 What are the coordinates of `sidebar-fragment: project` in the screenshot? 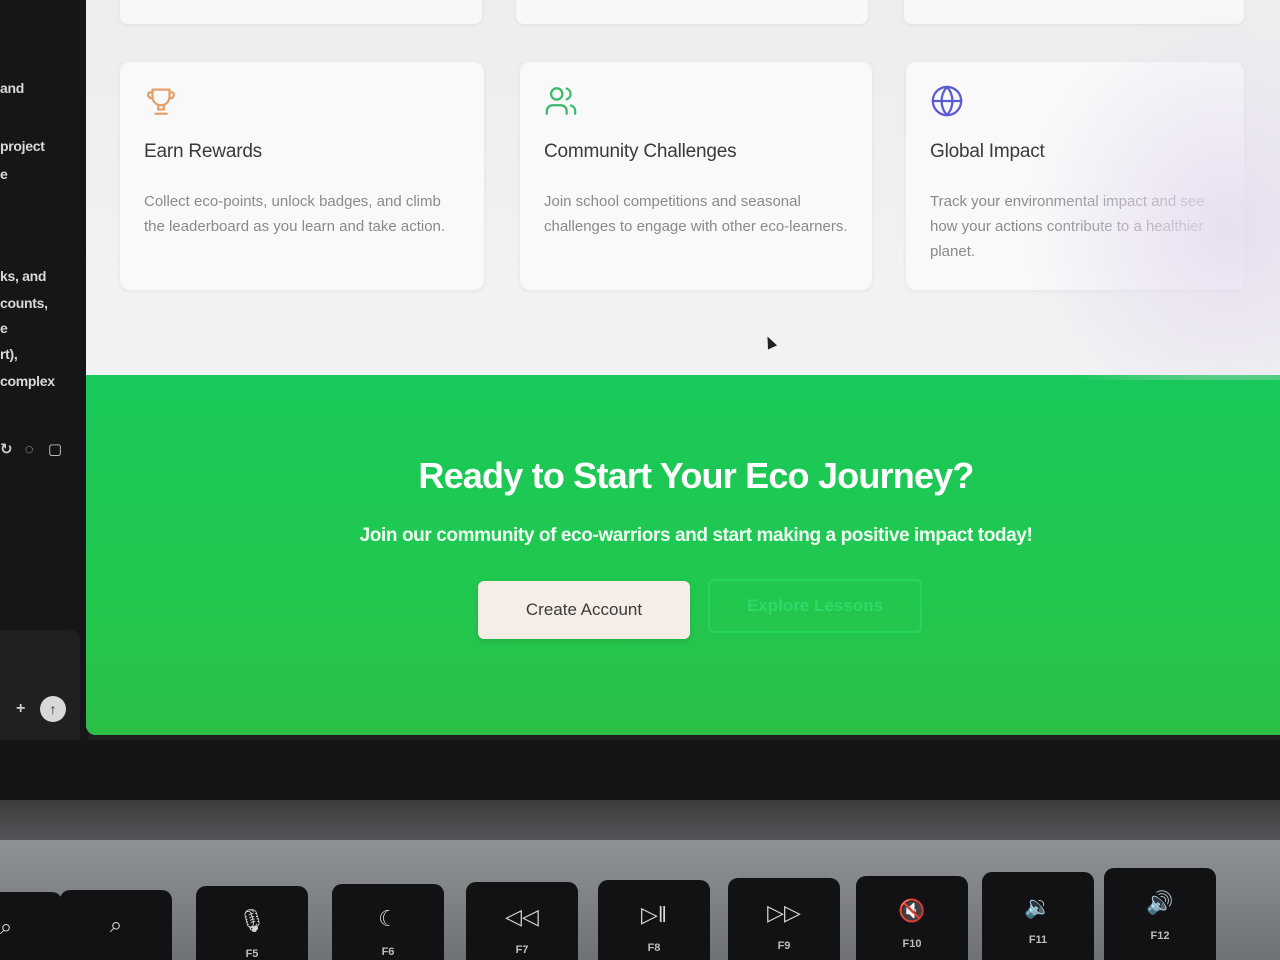 It's located at (22, 146).